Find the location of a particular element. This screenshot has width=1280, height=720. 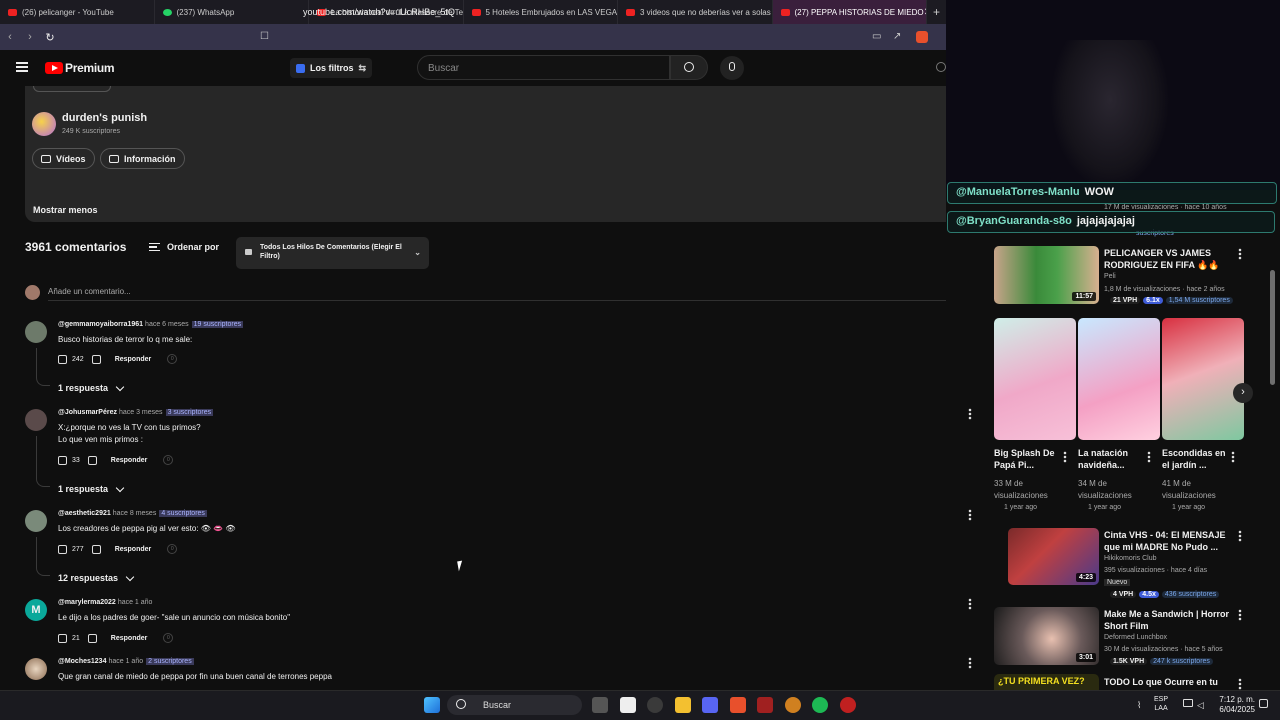

show-replies-button: 12 respuestas is located at coordinates (96, 577).